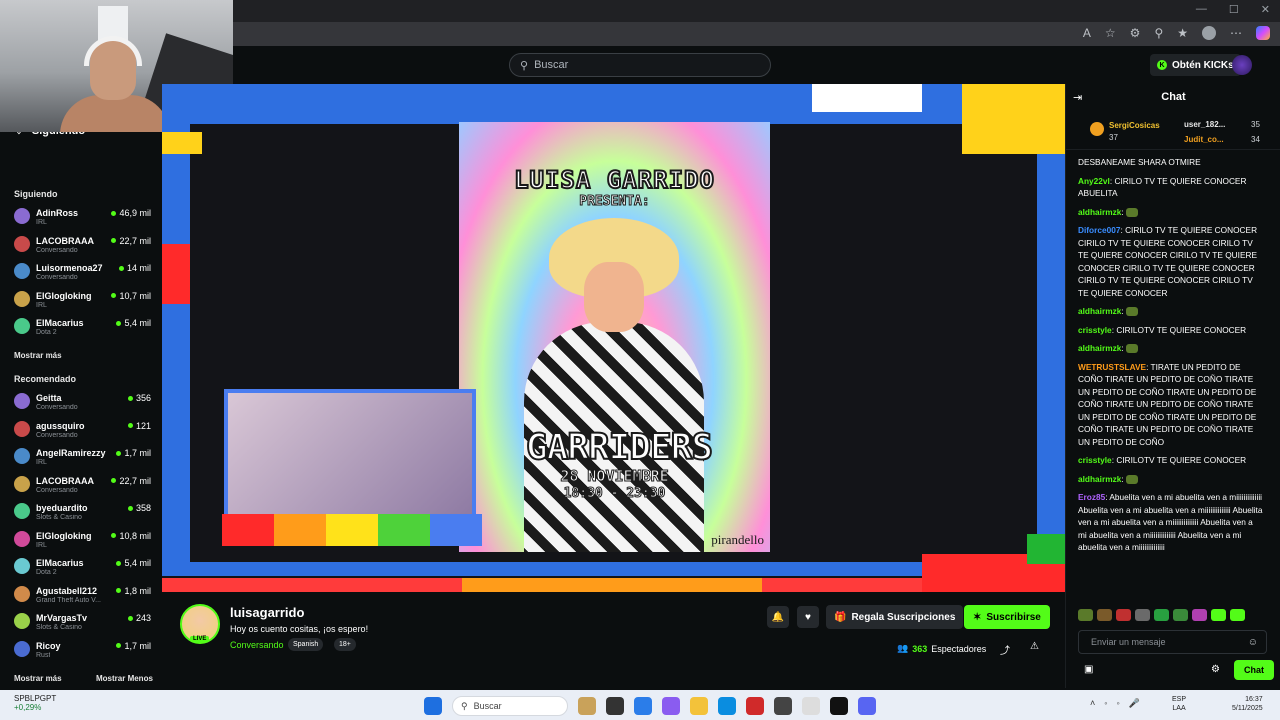  What do you see at coordinates (778, 617) in the screenshot?
I see `notification-bell-button: 🔔` at bounding box center [778, 617].